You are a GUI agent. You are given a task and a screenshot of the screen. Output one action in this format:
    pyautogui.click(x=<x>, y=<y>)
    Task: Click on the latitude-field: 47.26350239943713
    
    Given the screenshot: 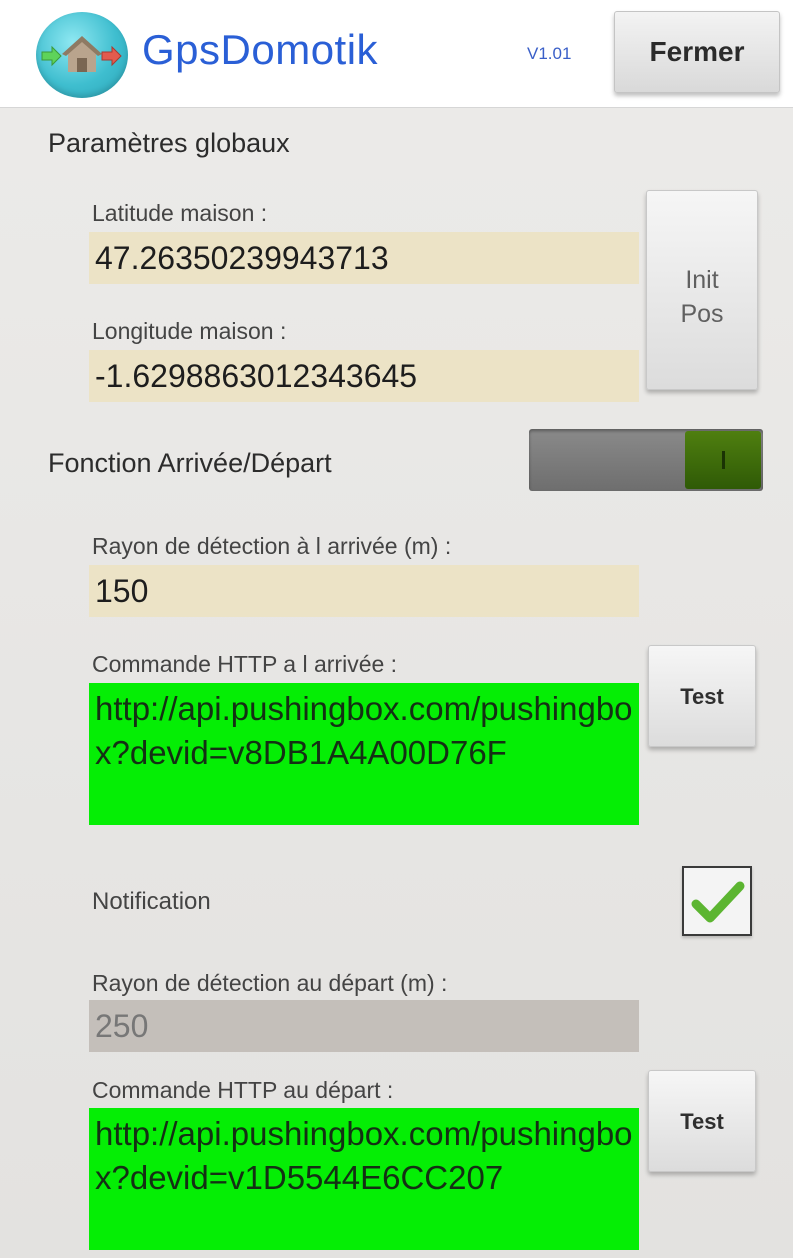 What is the action you would take?
    pyautogui.click(x=364, y=258)
    